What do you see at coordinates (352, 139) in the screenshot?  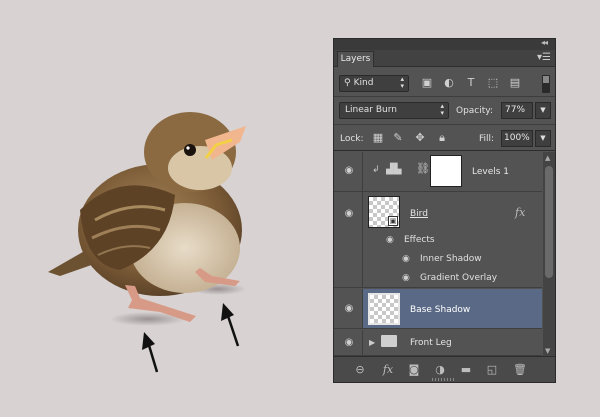 I see `lock-label: Lock:` at bounding box center [352, 139].